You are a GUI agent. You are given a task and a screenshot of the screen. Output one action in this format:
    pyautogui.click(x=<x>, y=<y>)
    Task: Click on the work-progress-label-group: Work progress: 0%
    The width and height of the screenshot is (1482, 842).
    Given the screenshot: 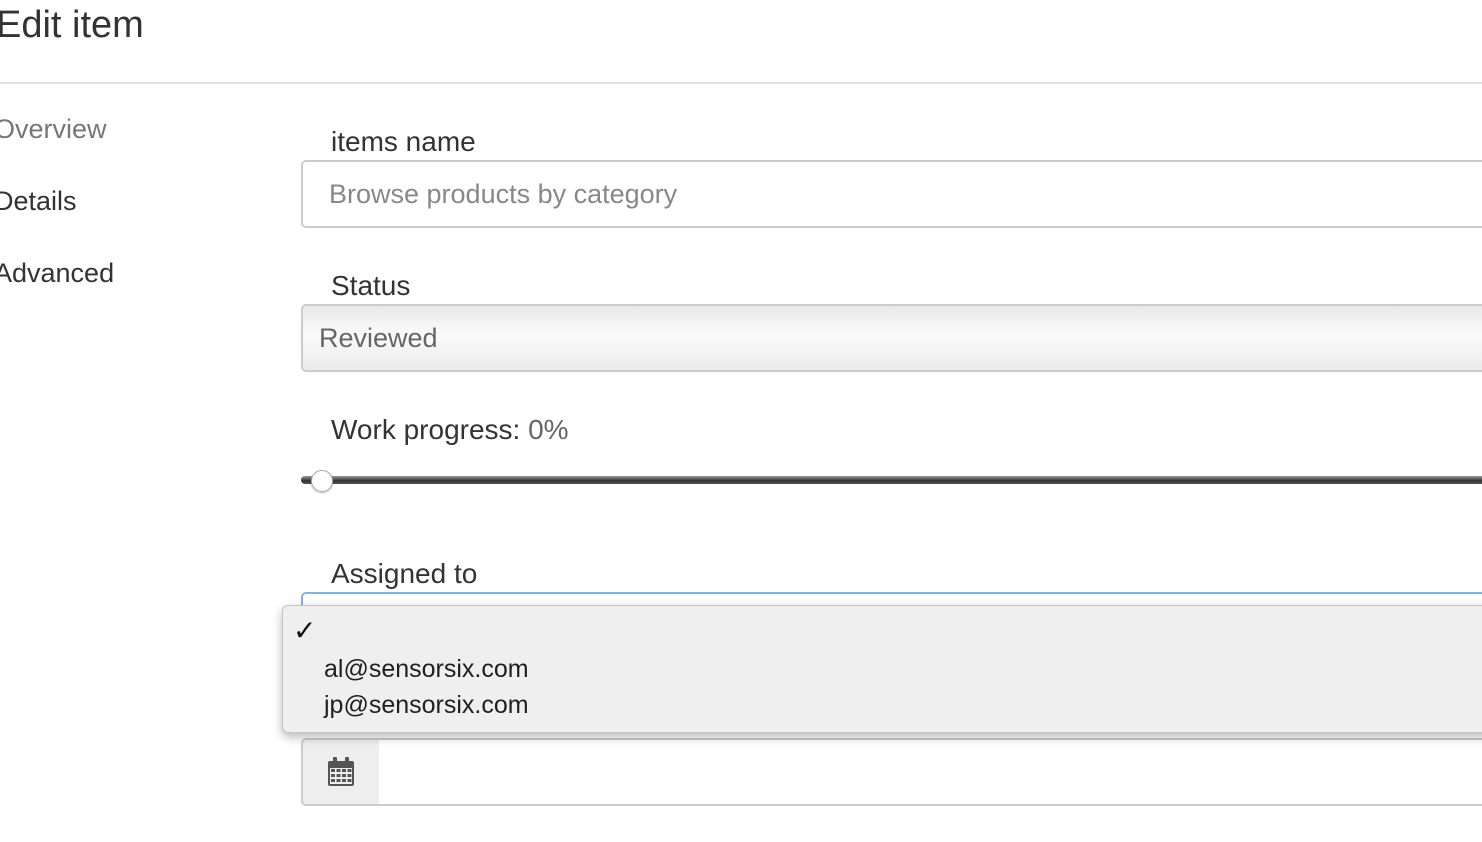 What is the action you would take?
    pyautogui.click(x=450, y=430)
    